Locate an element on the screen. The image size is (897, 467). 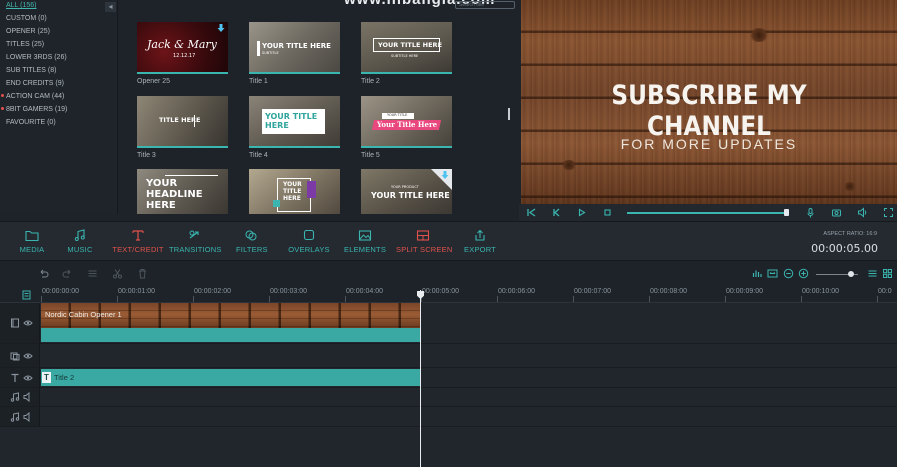
stop-icon is located at coordinates (607, 212).